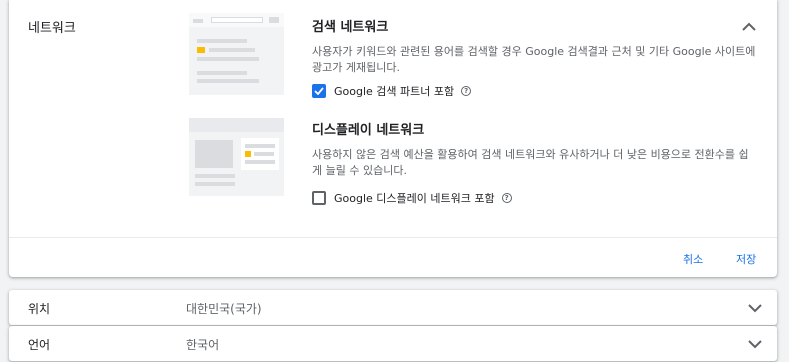 Image resolution: width=789 pixels, height=362 pixels. Describe the element at coordinates (39, 345) in the screenshot. I see `language-label: 언어` at that location.